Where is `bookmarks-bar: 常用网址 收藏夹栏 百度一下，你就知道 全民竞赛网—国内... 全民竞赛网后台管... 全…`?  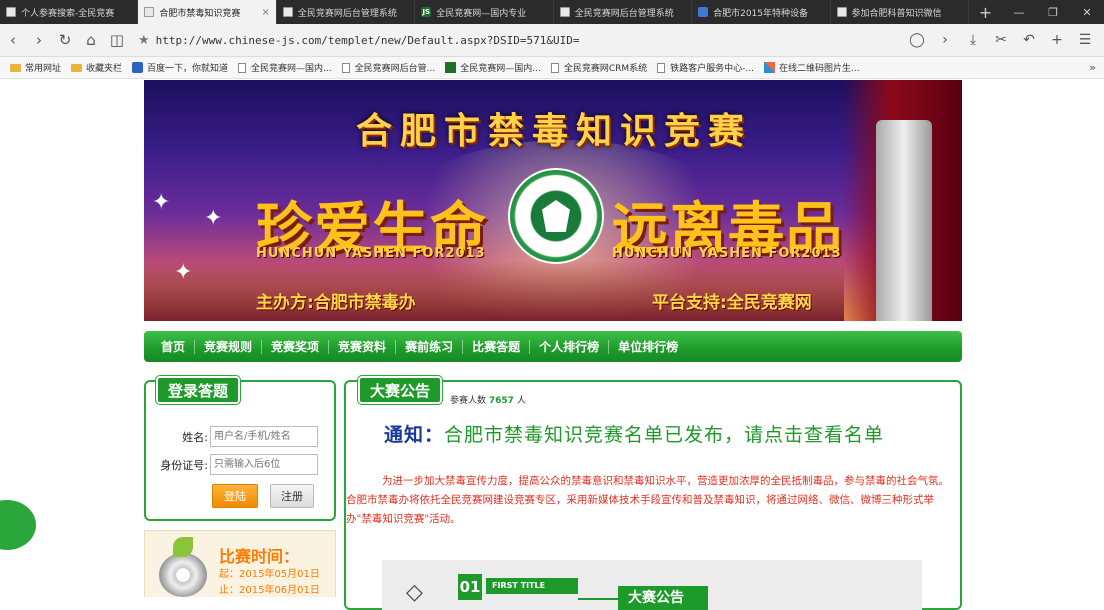 bookmarks-bar: 常用网址 收藏夹栏 百度一下，你就知道 全民竞赛网—国内... 全民竞赛网后台管... 全… is located at coordinates (552, 68).